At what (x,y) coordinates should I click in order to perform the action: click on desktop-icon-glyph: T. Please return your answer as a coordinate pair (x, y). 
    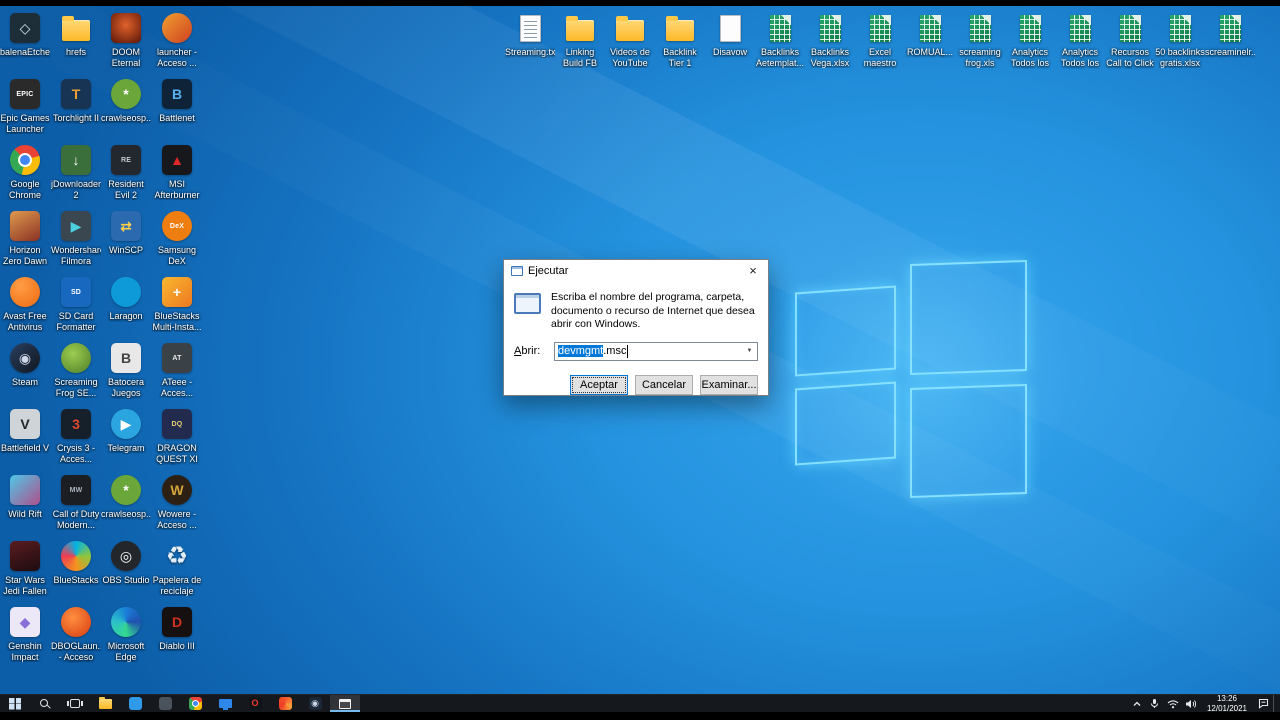
    Looking at the image, I should click on (76, 94).